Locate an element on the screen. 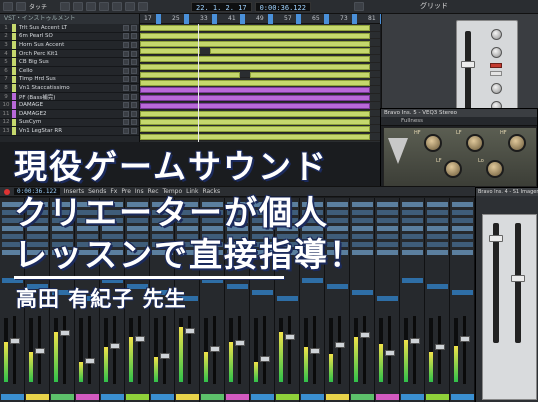 This screenshot has width=538, height=402. track-name: Orch Perc Kit1 is located at coordinates (69, 54).